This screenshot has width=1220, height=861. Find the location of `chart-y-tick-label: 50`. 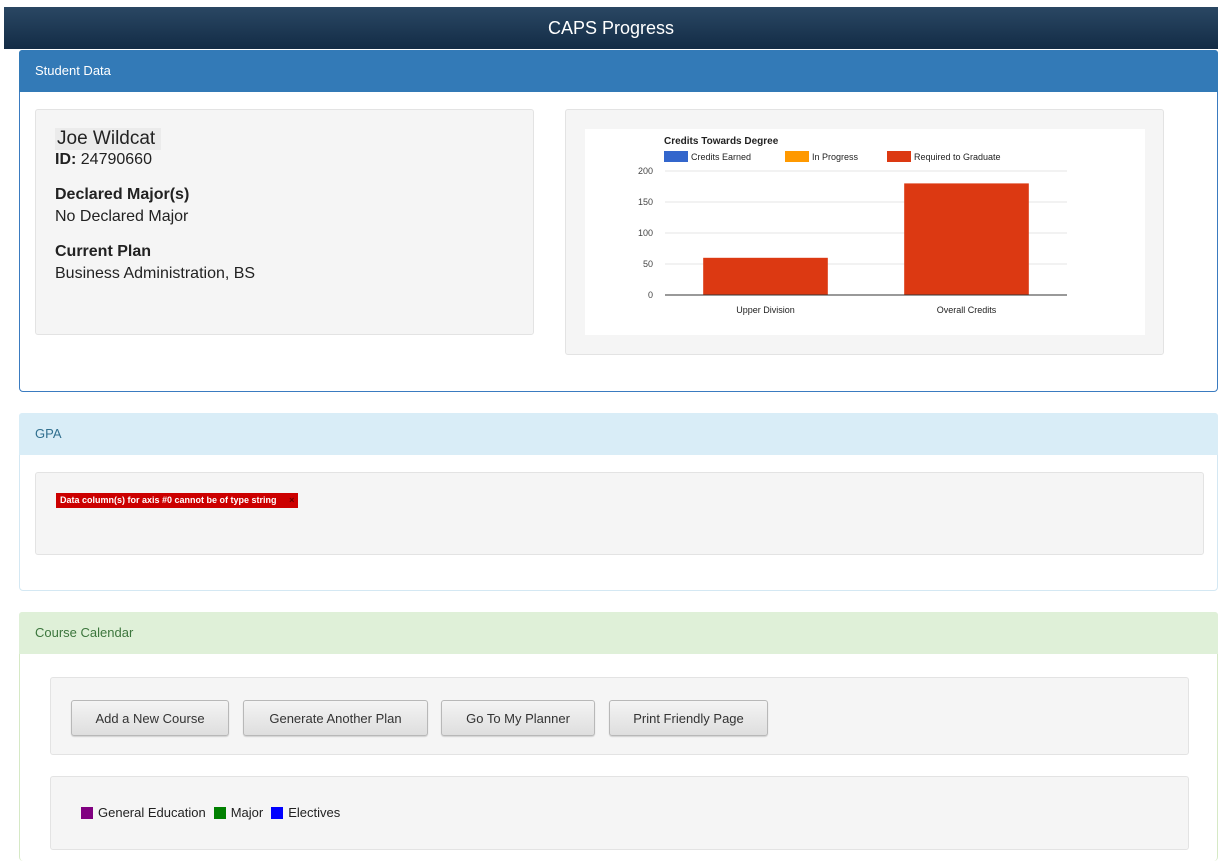

chart-y-tick-label: 50 is located at coordinates (648, 264).